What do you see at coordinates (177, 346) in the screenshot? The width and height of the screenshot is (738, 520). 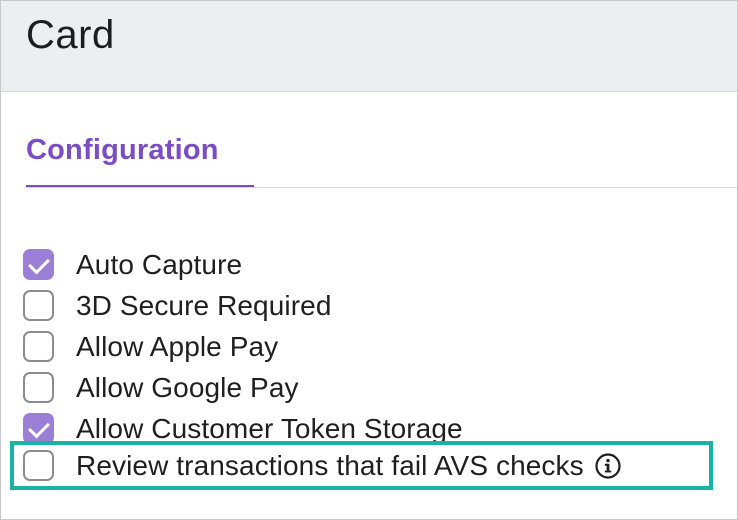 I see `allow-apple-pay-label: Allow Apple Pay` at bounding box center [177, 346].